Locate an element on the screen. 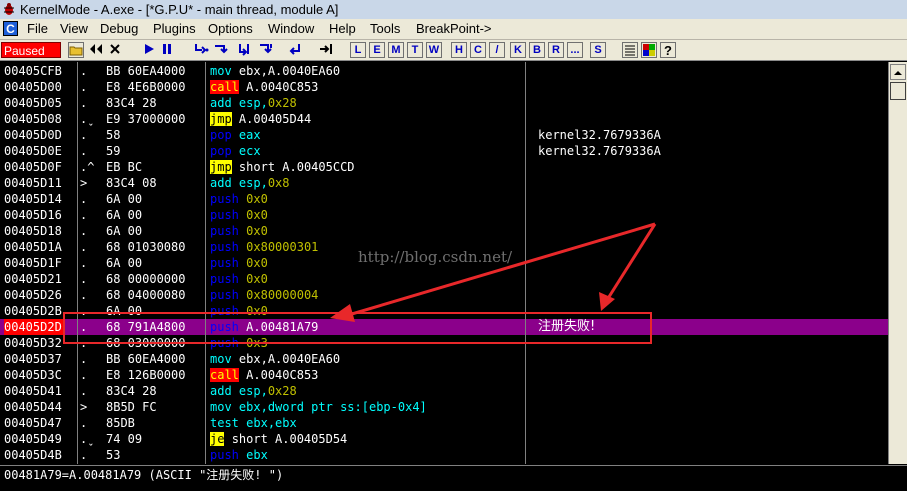  instruction-row: 00405D4B. 53 push ebx is located at coordinates (444, 455).